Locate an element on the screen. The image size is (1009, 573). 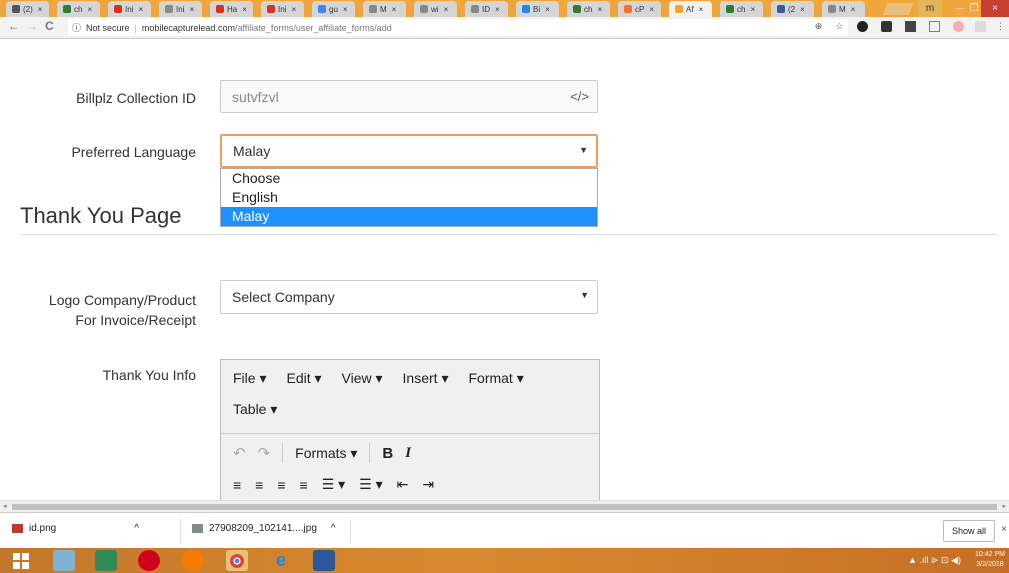
scrollbar-thumb is located at coordinates (504, 507).